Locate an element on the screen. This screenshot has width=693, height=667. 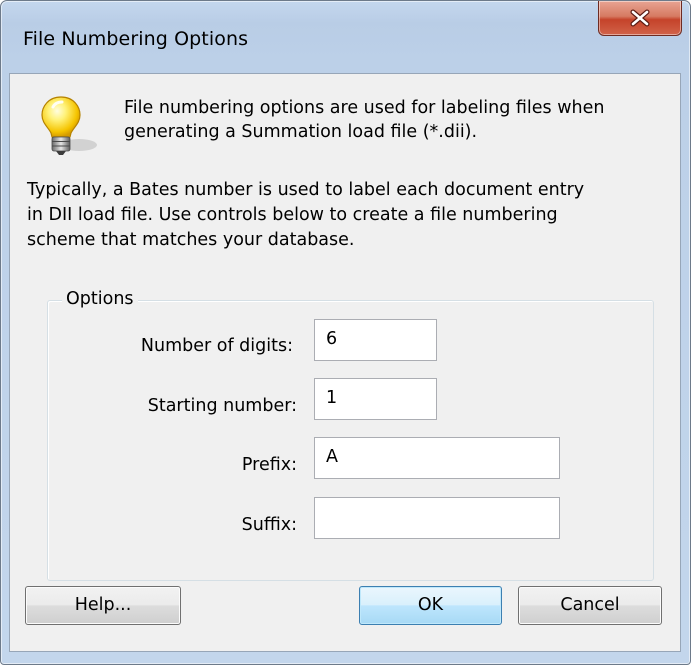
ok-button: OK is located at coordinates (430, 605).